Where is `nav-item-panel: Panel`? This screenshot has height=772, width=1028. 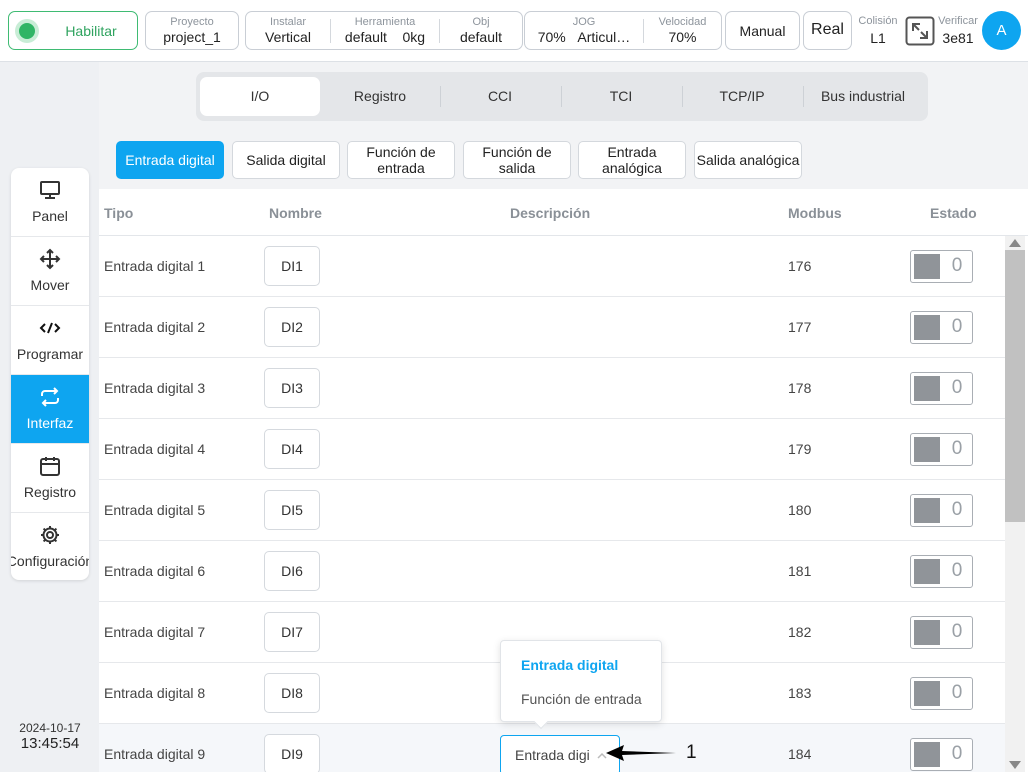
nav-item-panel: Panel is located at coordinates (50, 202).